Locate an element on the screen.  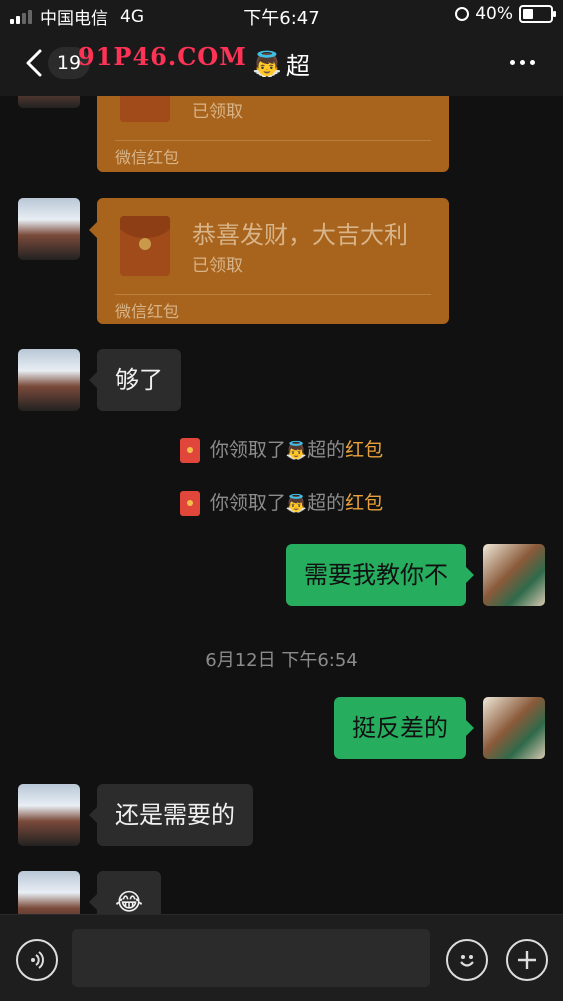
plus-icon is located at coordinates (527, 960).